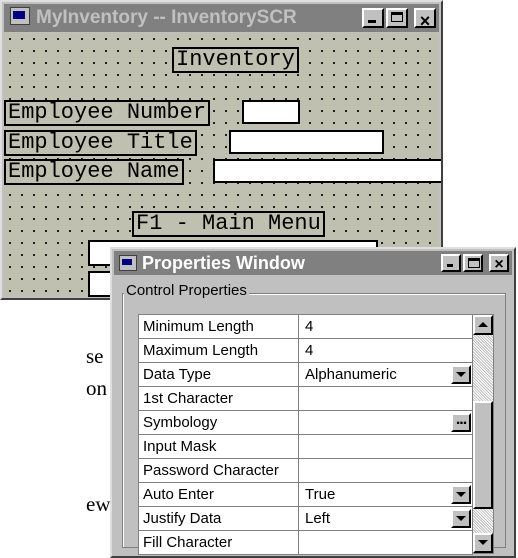 The image size is (518, 558). I want to click on scroll-up-button, so click(483, 325).